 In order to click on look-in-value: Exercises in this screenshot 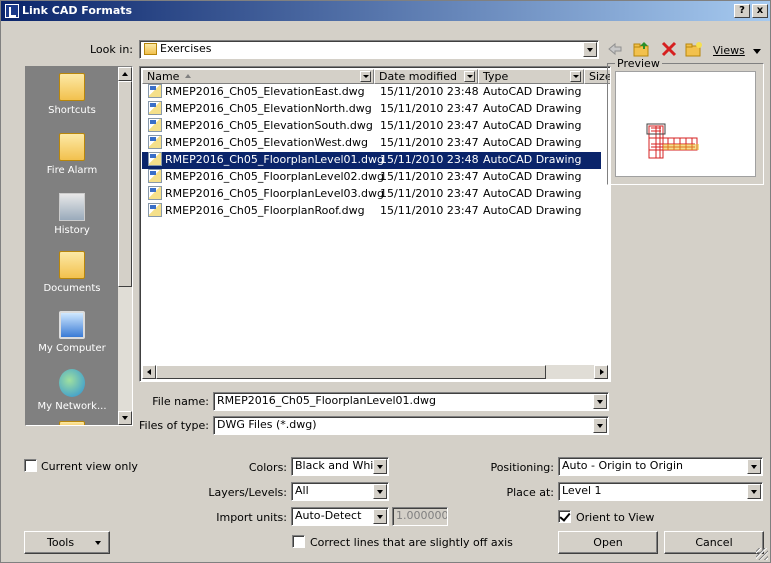, I will do `click(186, 48)`.